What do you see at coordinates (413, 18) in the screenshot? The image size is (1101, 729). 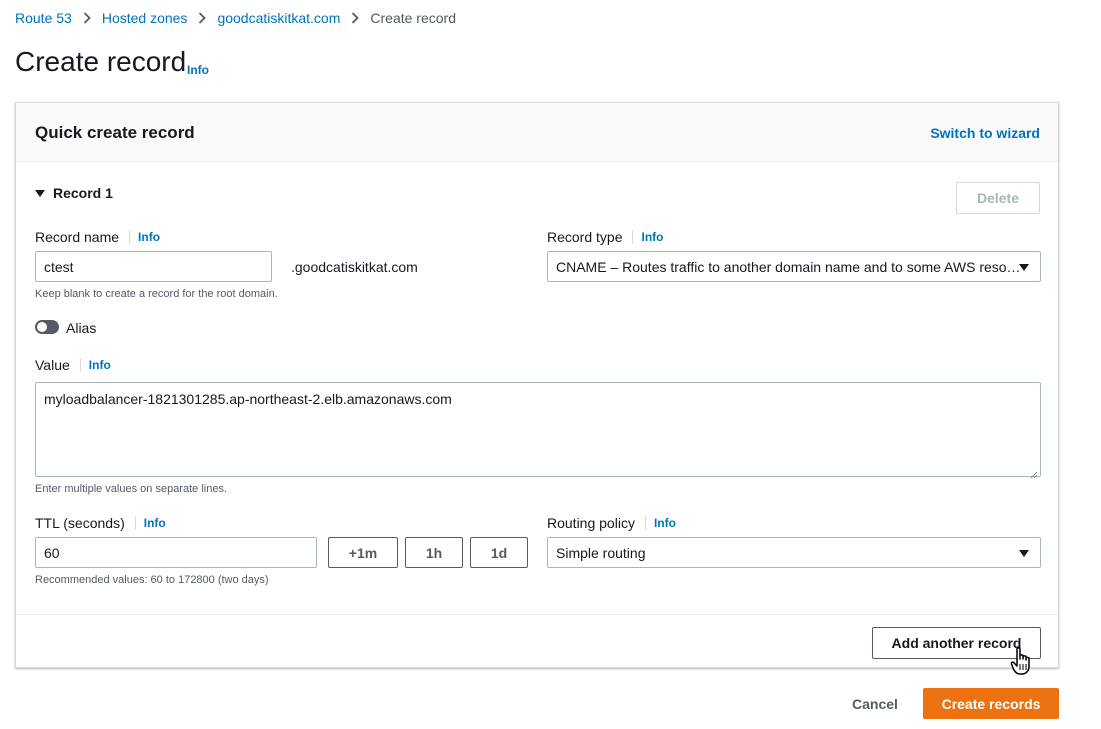 I see `breadcrumb-current: Create record` at bounding box center [413, 18].